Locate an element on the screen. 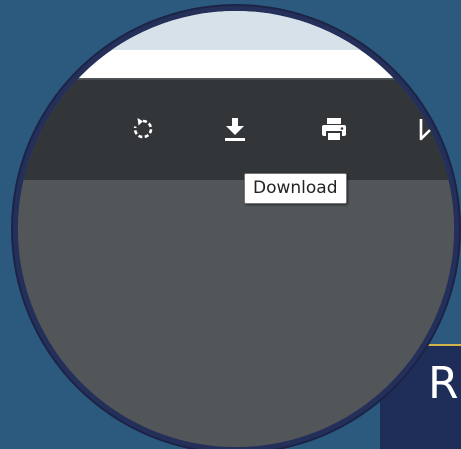 The height and width of the screenshot is (449, 461). print-button is located at coordinates (334, 129).